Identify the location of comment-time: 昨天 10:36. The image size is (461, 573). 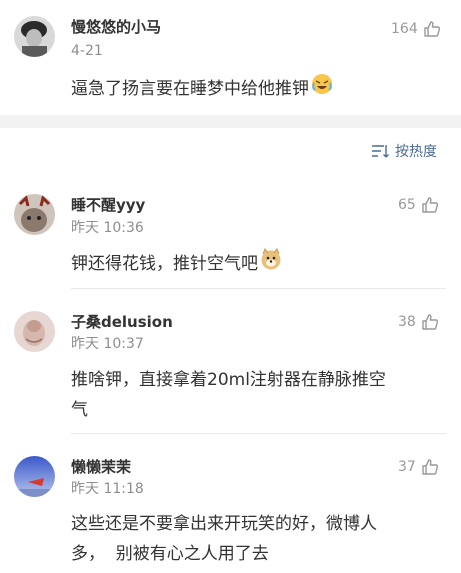
(107, 228).